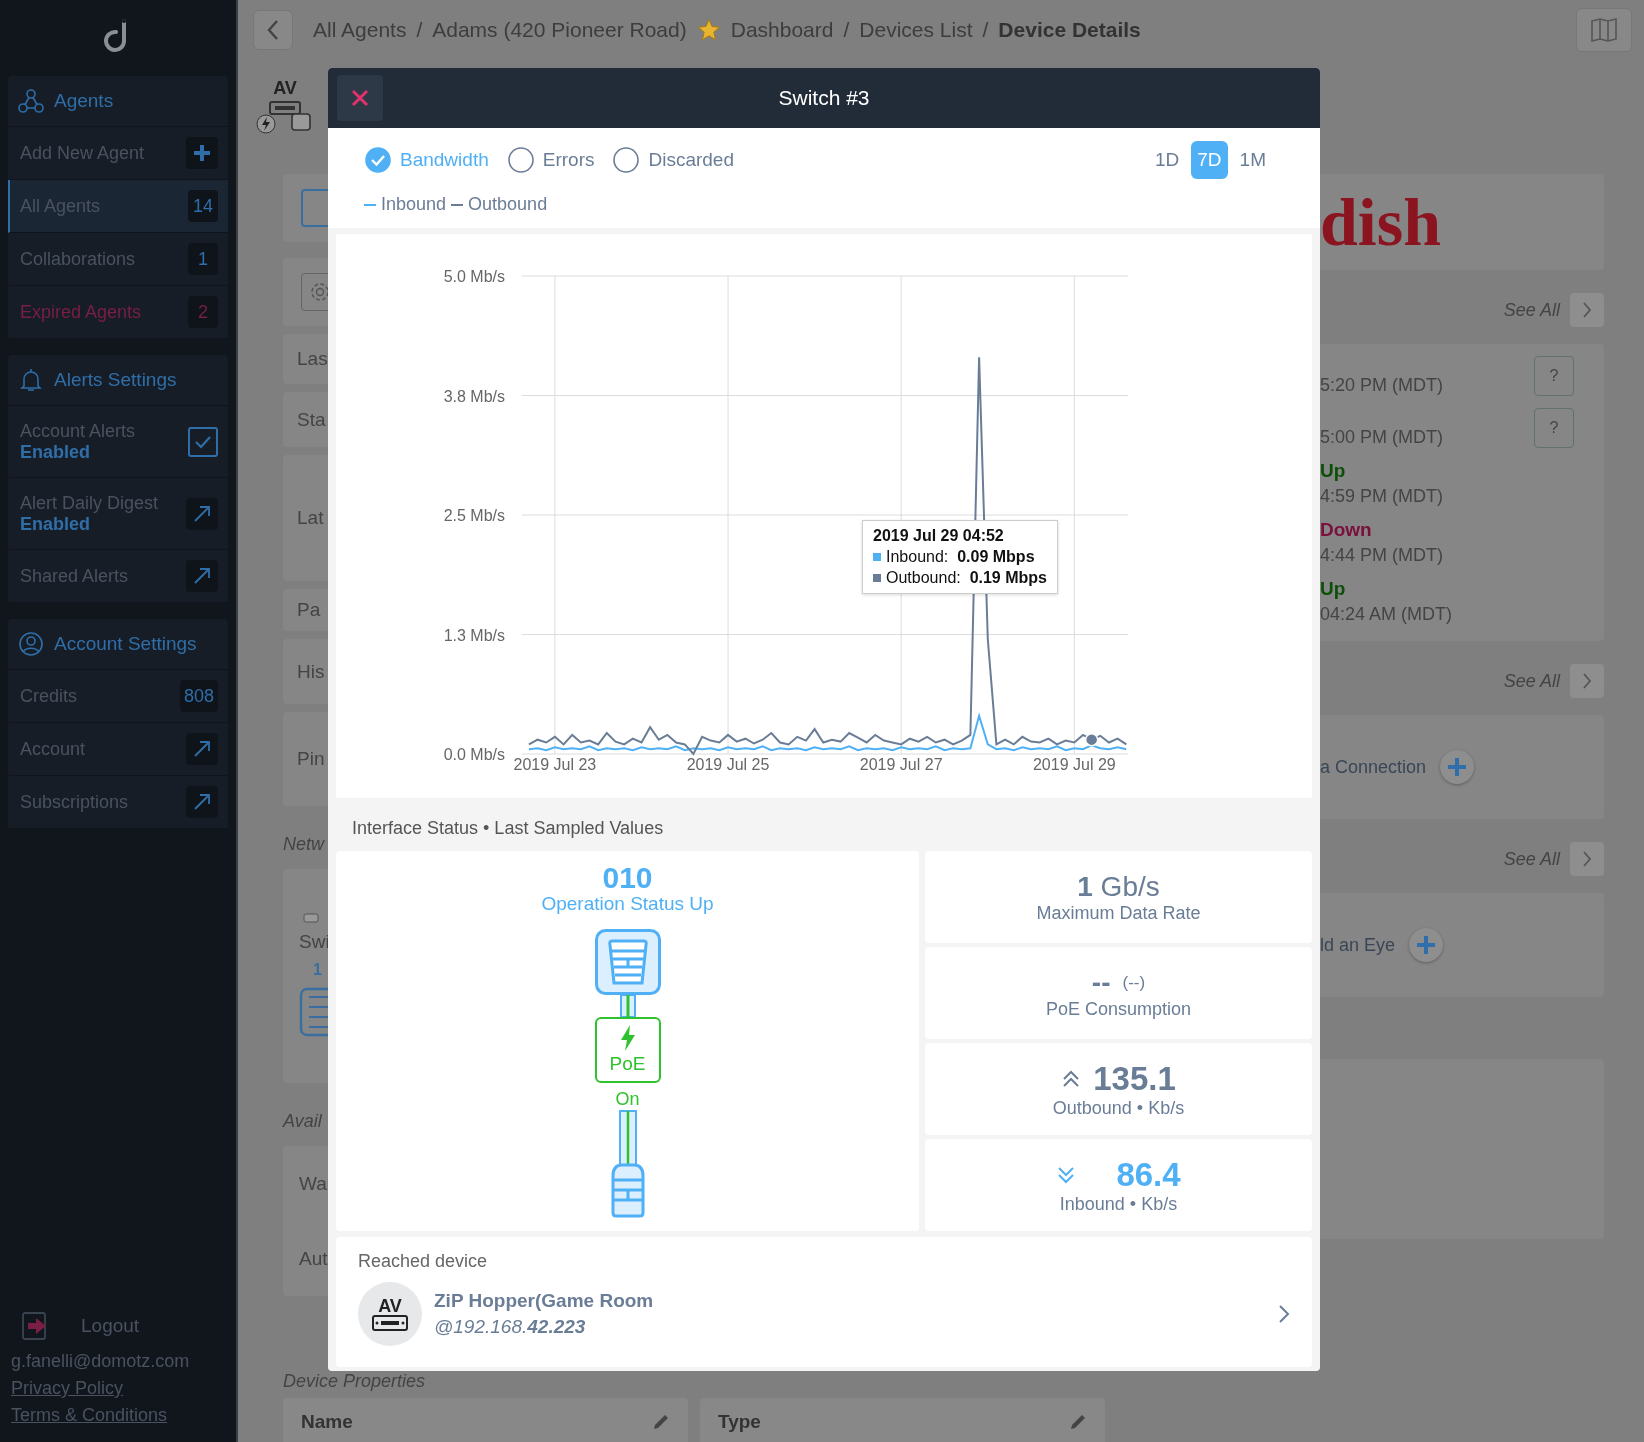 This screenshot has height=1442, width=1644. What do you see at coordinates (474, 396) in the screenshot?
I see `axis-label: 3.8 Mb/s` at bounding box center [474, 396].